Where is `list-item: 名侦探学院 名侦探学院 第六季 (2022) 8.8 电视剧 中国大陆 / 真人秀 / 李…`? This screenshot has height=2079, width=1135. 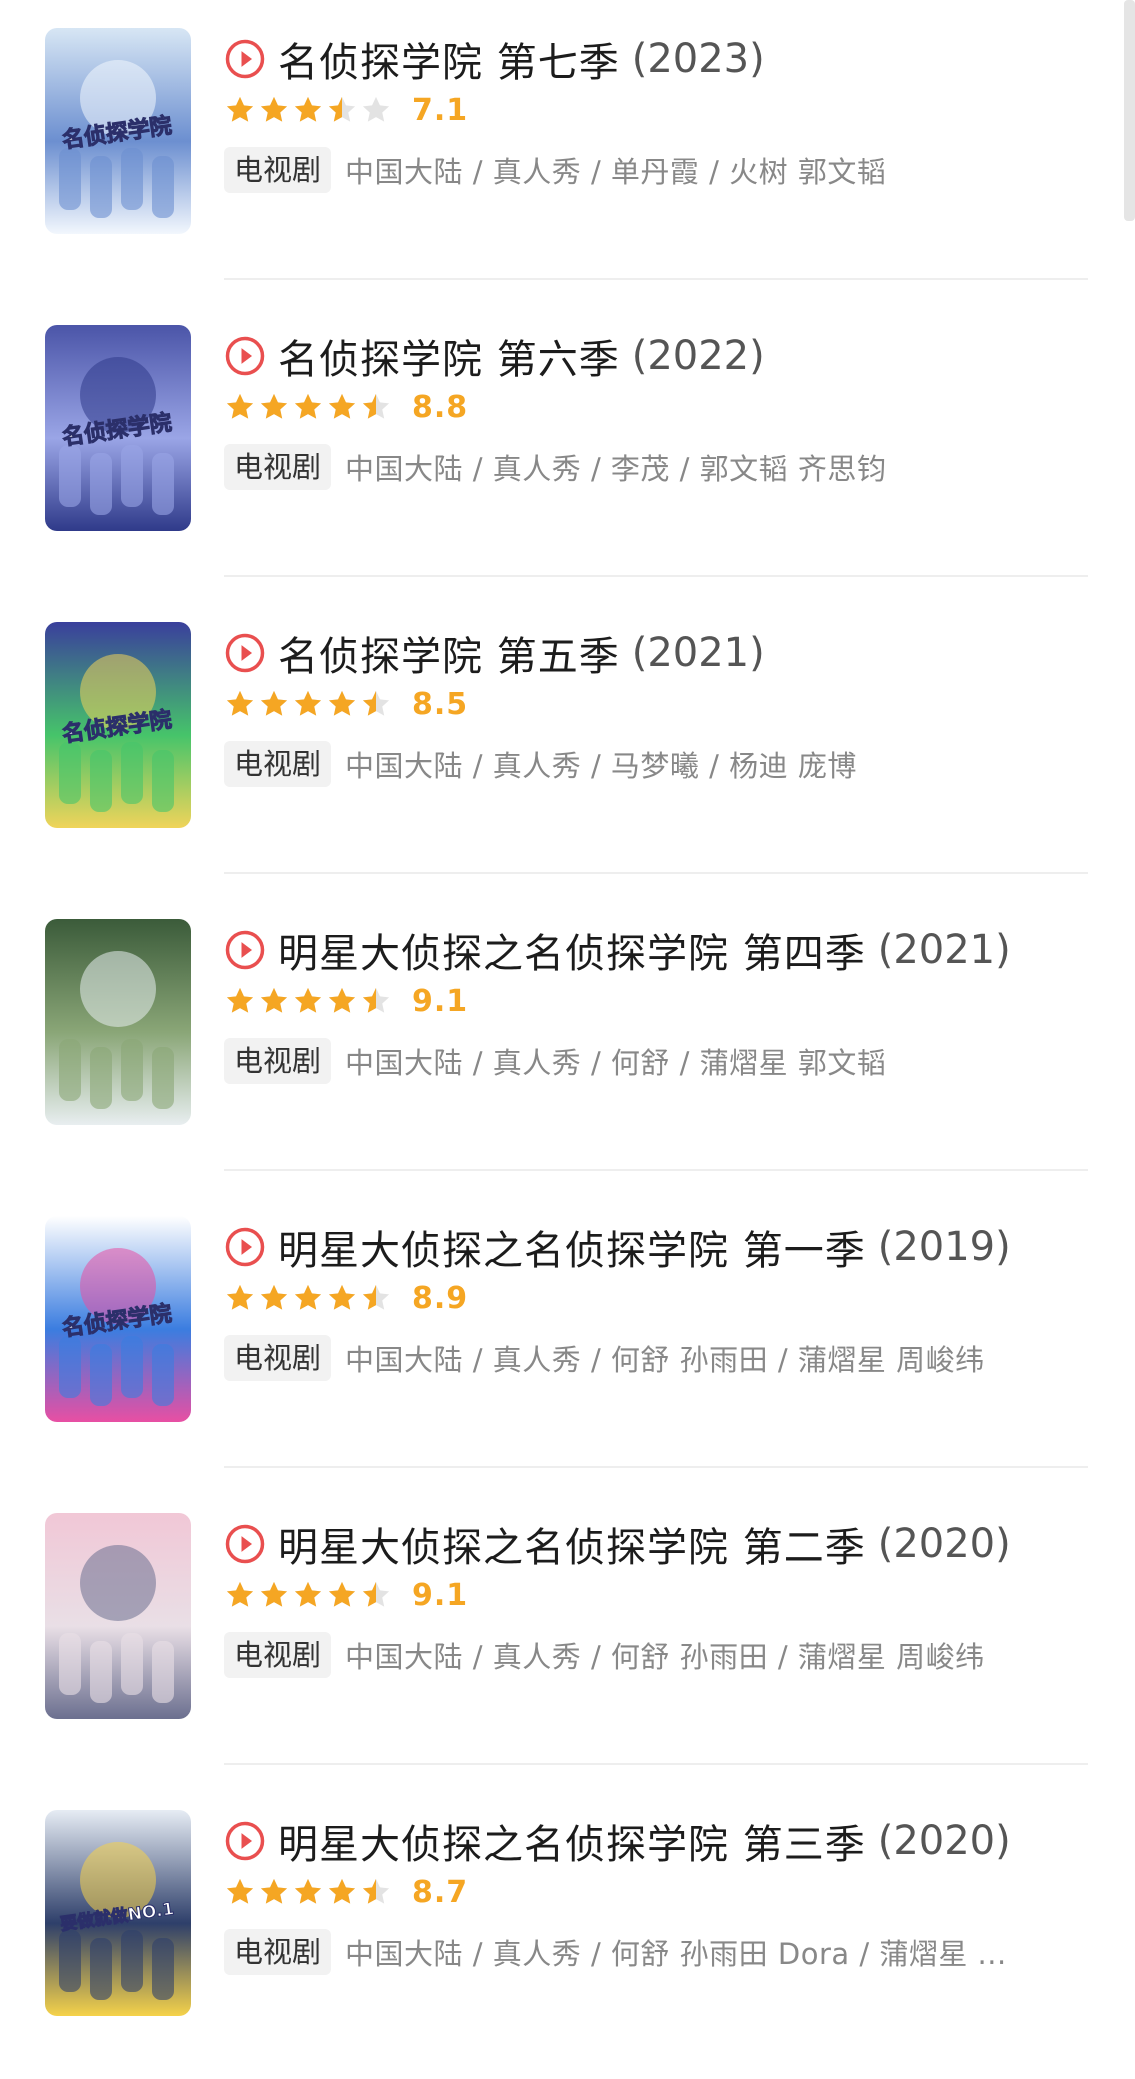
list-item: 名侦探学院 名侦探学院 第六季 (2022) 8.8 电视剧 中国大陆 / 真人秀 / 李… is located at coordinates (567, 445).